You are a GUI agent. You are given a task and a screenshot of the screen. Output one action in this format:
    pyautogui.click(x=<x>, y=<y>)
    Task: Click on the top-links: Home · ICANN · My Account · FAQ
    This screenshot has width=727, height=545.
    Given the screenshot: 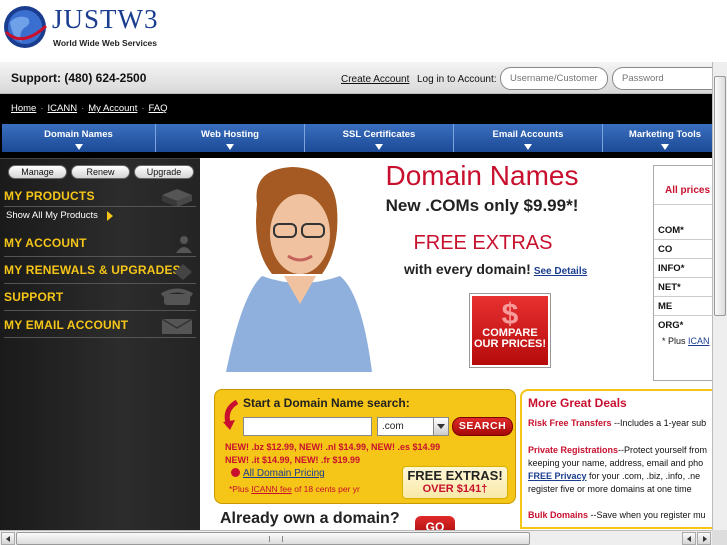 What is the action you would take?
    pyautogui.click(x=89, y=108)
    